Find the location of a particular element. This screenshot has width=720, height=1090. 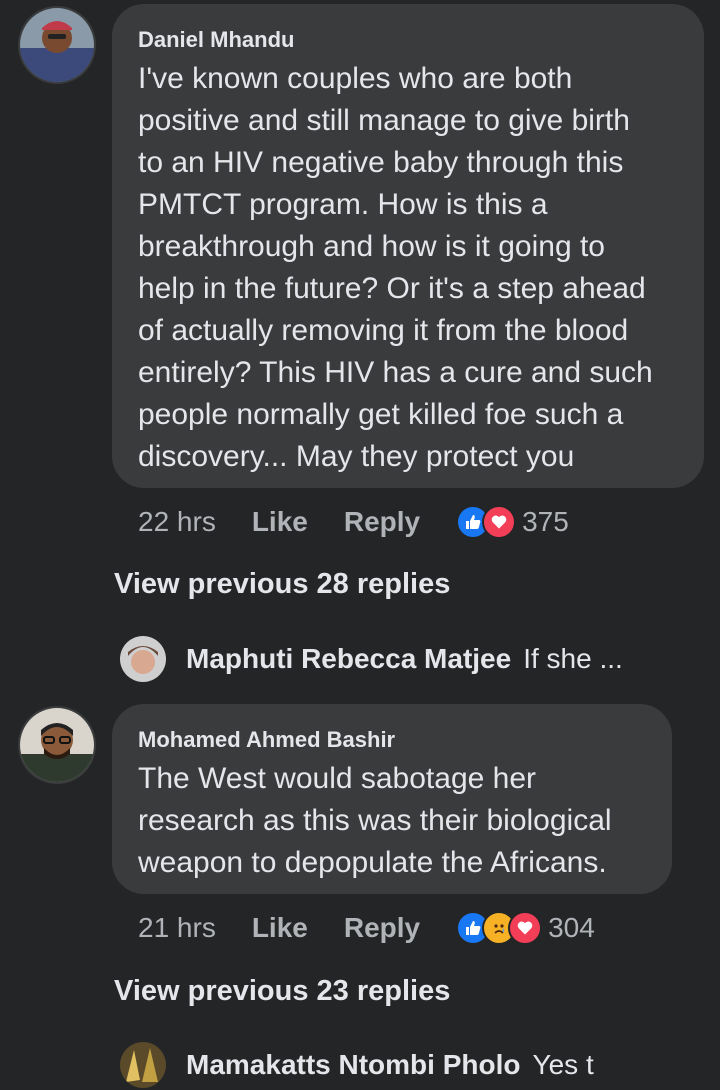

comment-text-line: research as this was their biological is located at coordinates (375, 820).